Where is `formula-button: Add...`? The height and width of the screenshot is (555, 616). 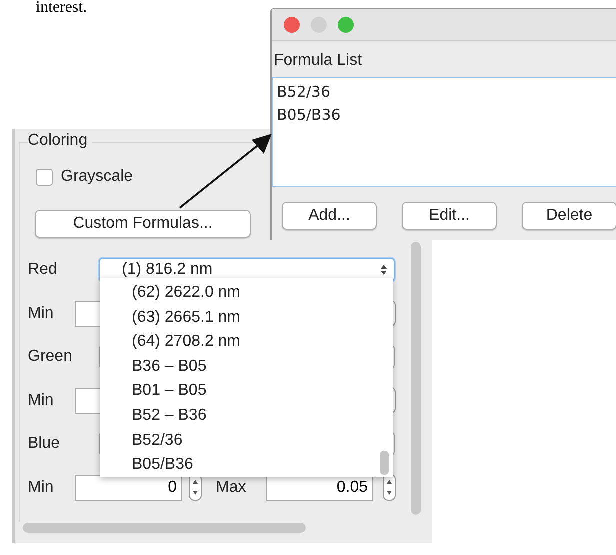 formula-button: Add... is located at coordinates (329, 216).